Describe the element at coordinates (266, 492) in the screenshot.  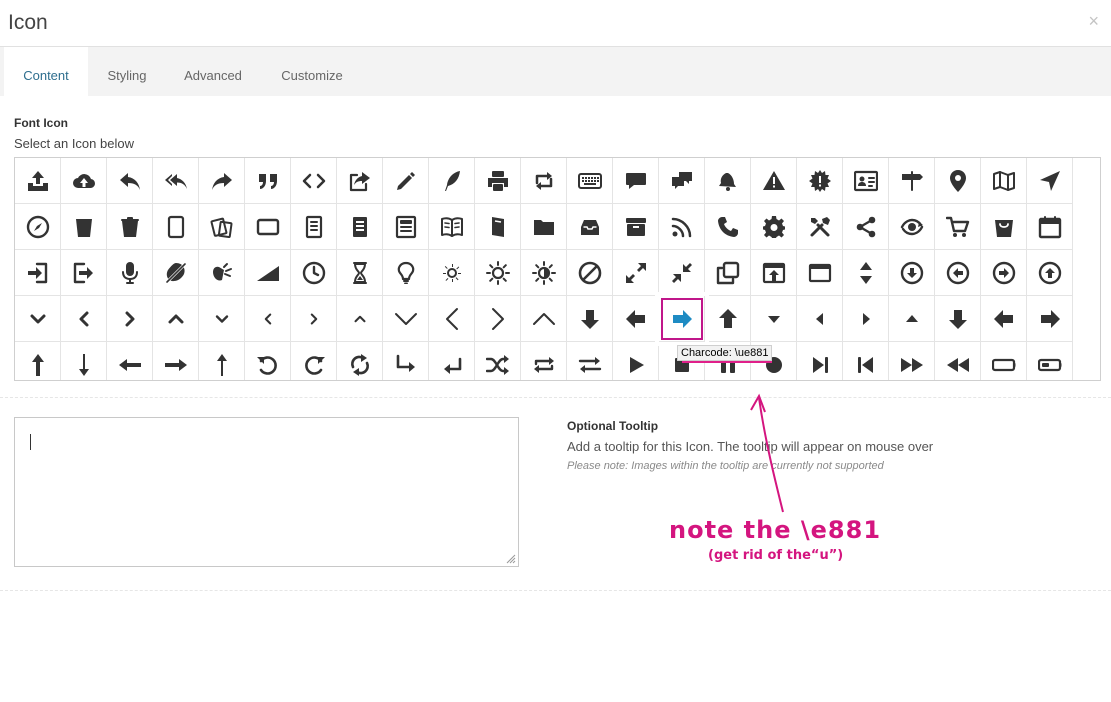
I see `tooltip-textarea` at that location.